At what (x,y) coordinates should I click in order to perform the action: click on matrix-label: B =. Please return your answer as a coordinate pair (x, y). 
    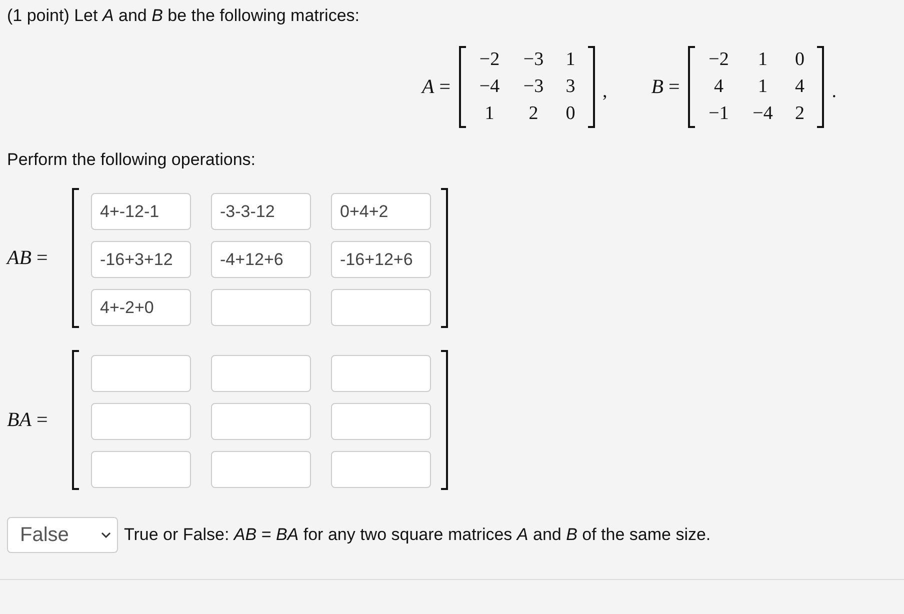
    Looking at the image, I should click on (665, 87).